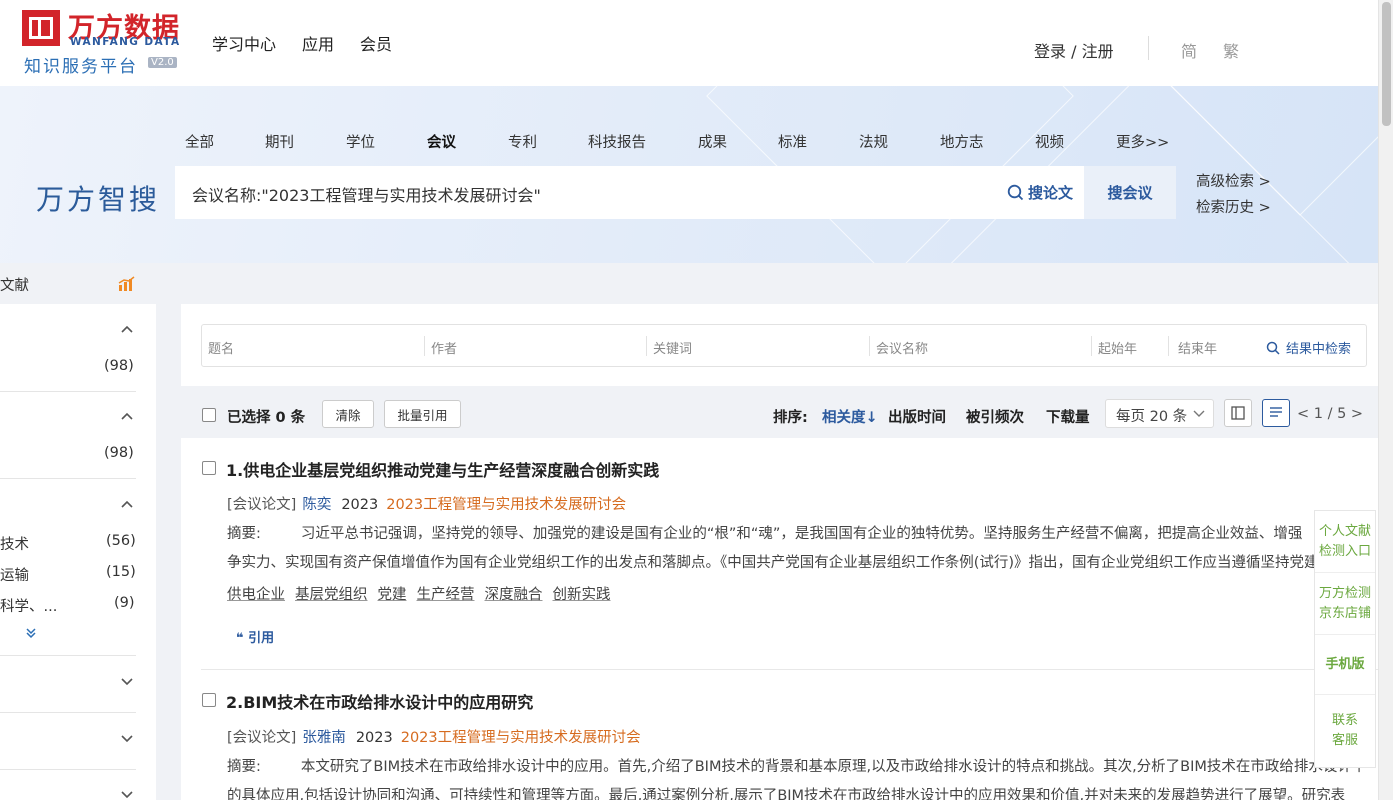 The height and width of the screenshot is (800, 1393). What do you see at coordinates (441, 141) in the screenshot?
I see `category-conference: 会议` at bounding box center [441, 141].